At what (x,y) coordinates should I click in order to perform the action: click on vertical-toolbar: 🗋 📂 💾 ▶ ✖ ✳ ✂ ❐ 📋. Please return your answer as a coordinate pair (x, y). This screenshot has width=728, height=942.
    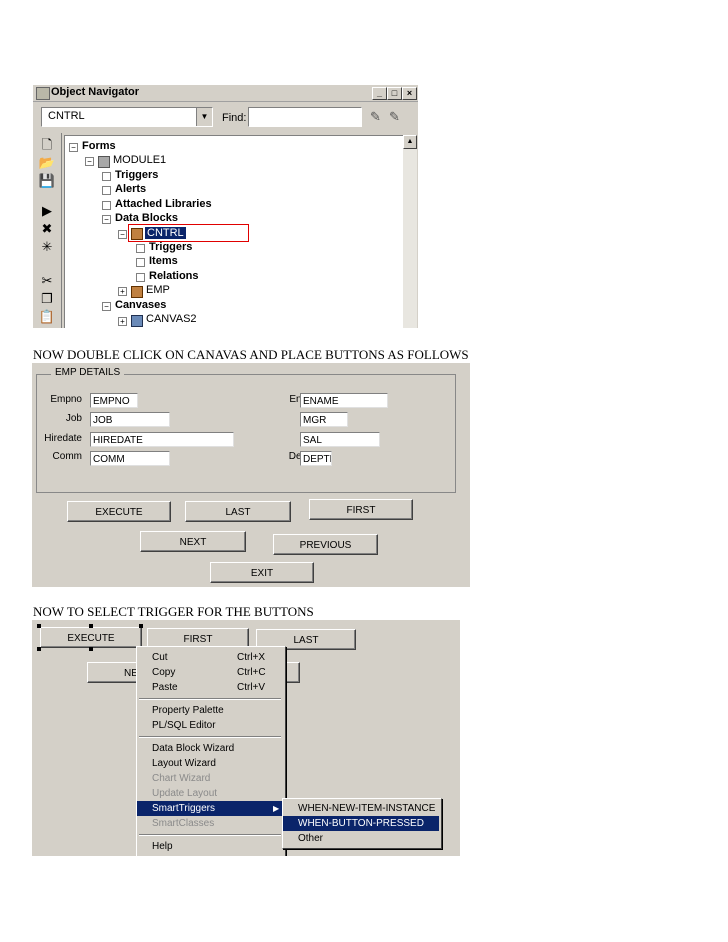
    Looking at the image, I should click on (47, 230).